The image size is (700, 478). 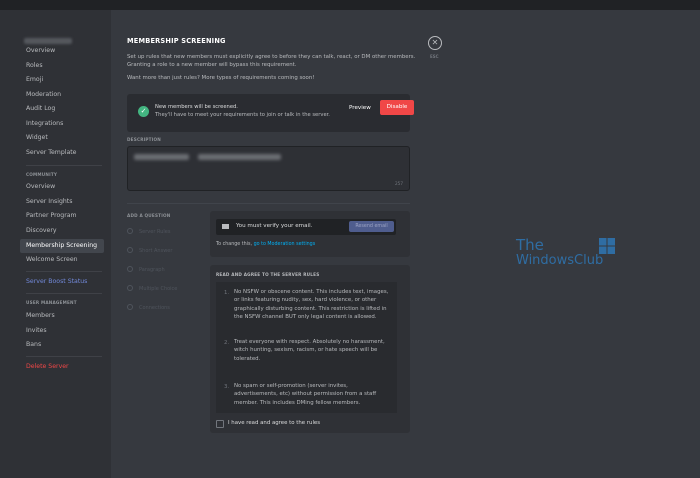 What do you see at coordinates (62, 66) in the screenshot?
I see `sidebar-item-roles: Roles` at bounding box center [62, 66].